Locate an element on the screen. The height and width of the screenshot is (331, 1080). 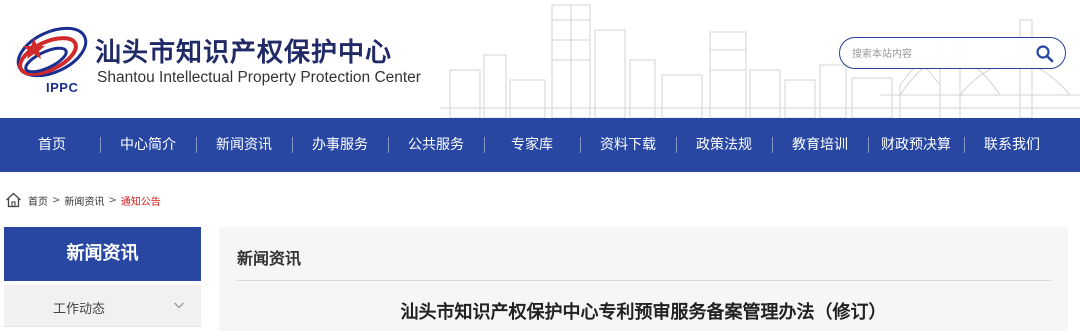
breadcrumb-news: 新闻资讯 is located at coordinates (84, 200).